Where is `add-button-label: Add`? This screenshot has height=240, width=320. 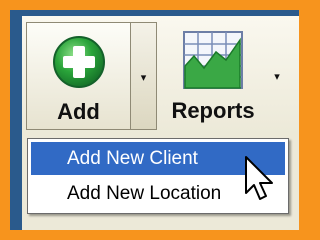 add-button-label: Add is located at coordinates (78, 111).